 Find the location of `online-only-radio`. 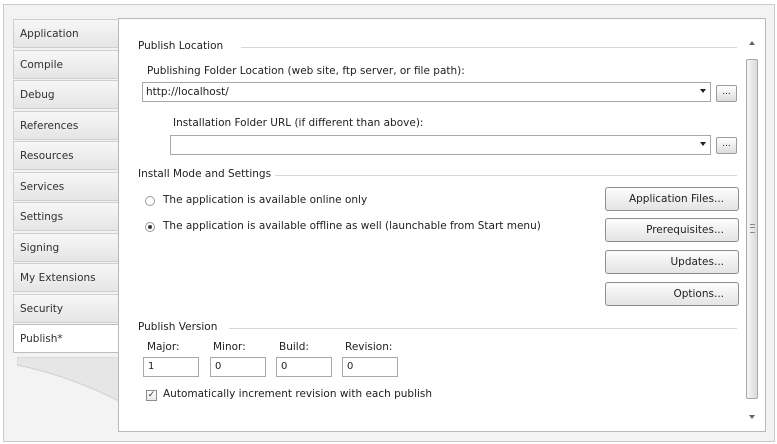

online-only-radio is located at coordinates (150, 201).